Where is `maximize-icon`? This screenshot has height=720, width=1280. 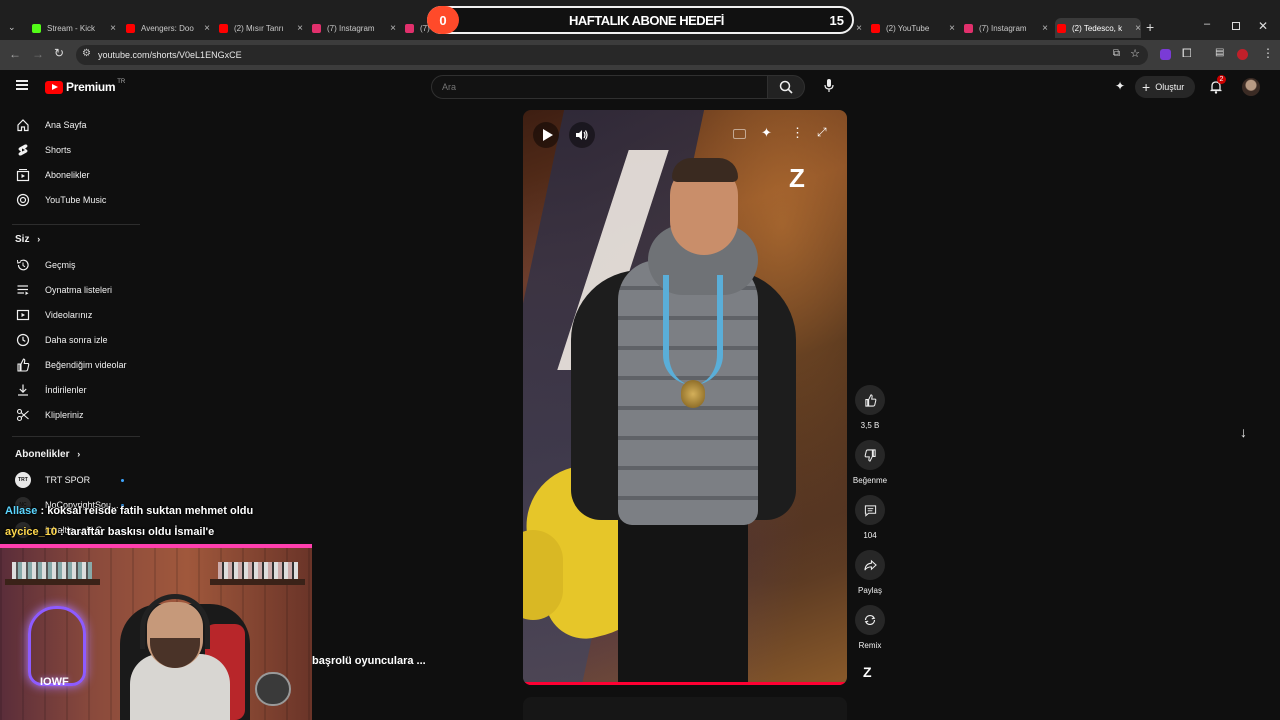 maximize-icon is located at coordinates (1236, 26).